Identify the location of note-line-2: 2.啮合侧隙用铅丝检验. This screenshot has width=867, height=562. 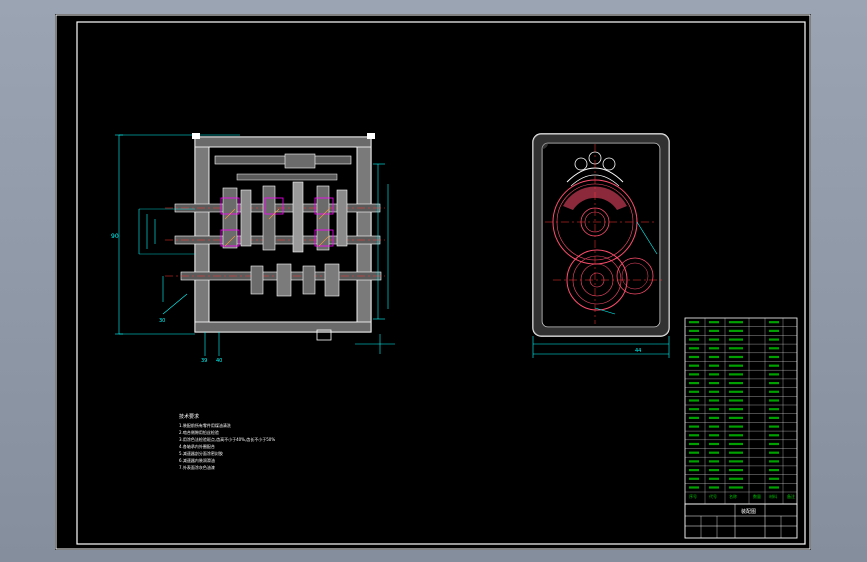
(199, 432).